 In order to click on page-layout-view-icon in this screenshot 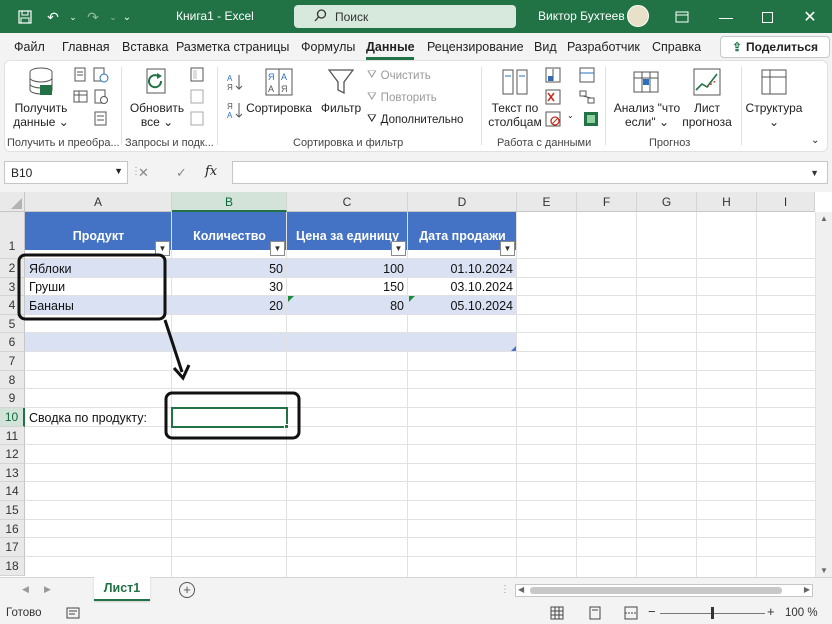, I will do `click(595, 614)`.